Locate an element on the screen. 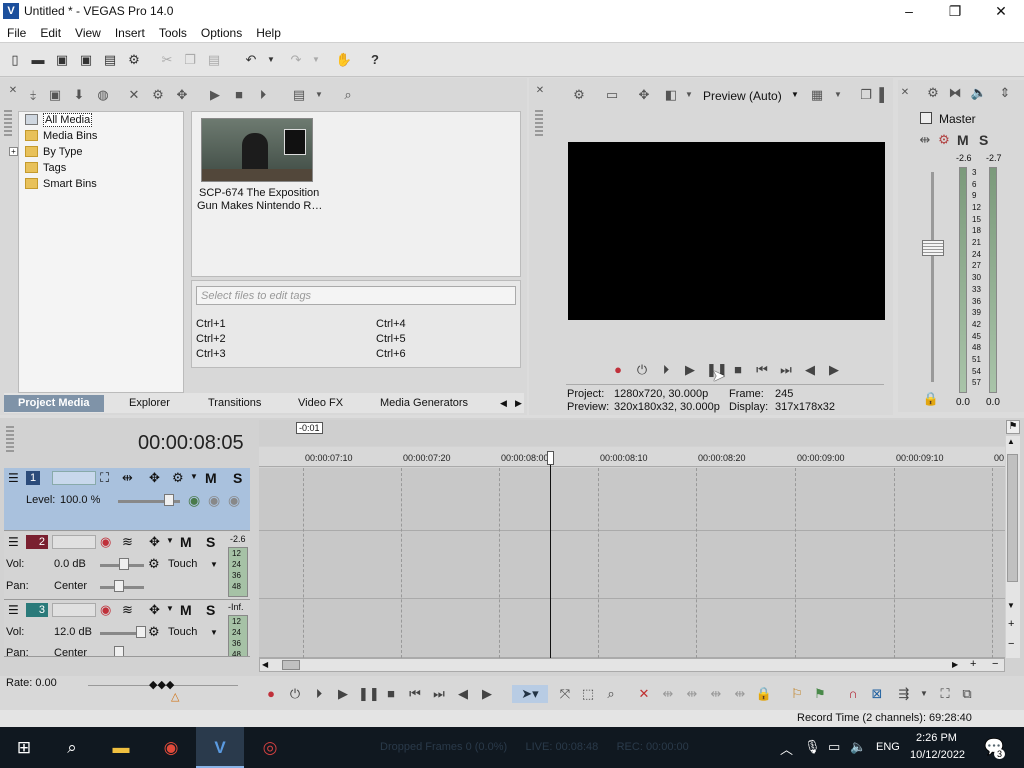 This screenshot has width=1024, height=768. docking-grip is located at coordinates (8, 123).